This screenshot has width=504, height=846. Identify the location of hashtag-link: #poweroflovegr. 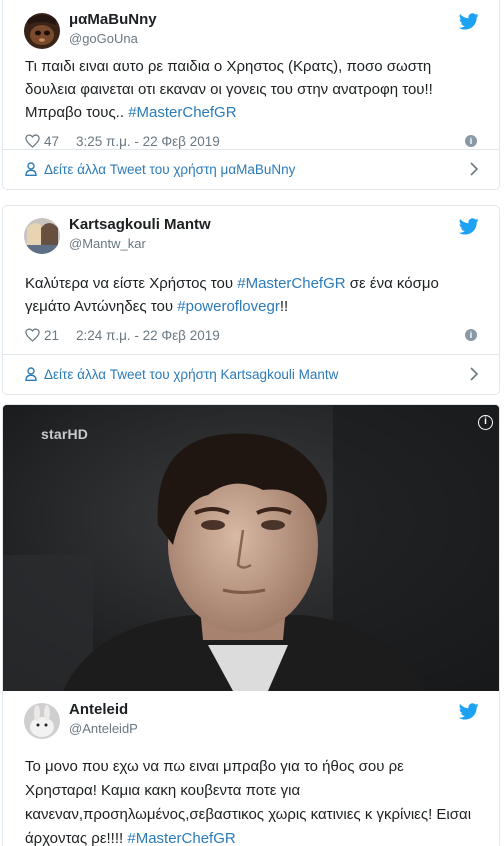
(228, 306).